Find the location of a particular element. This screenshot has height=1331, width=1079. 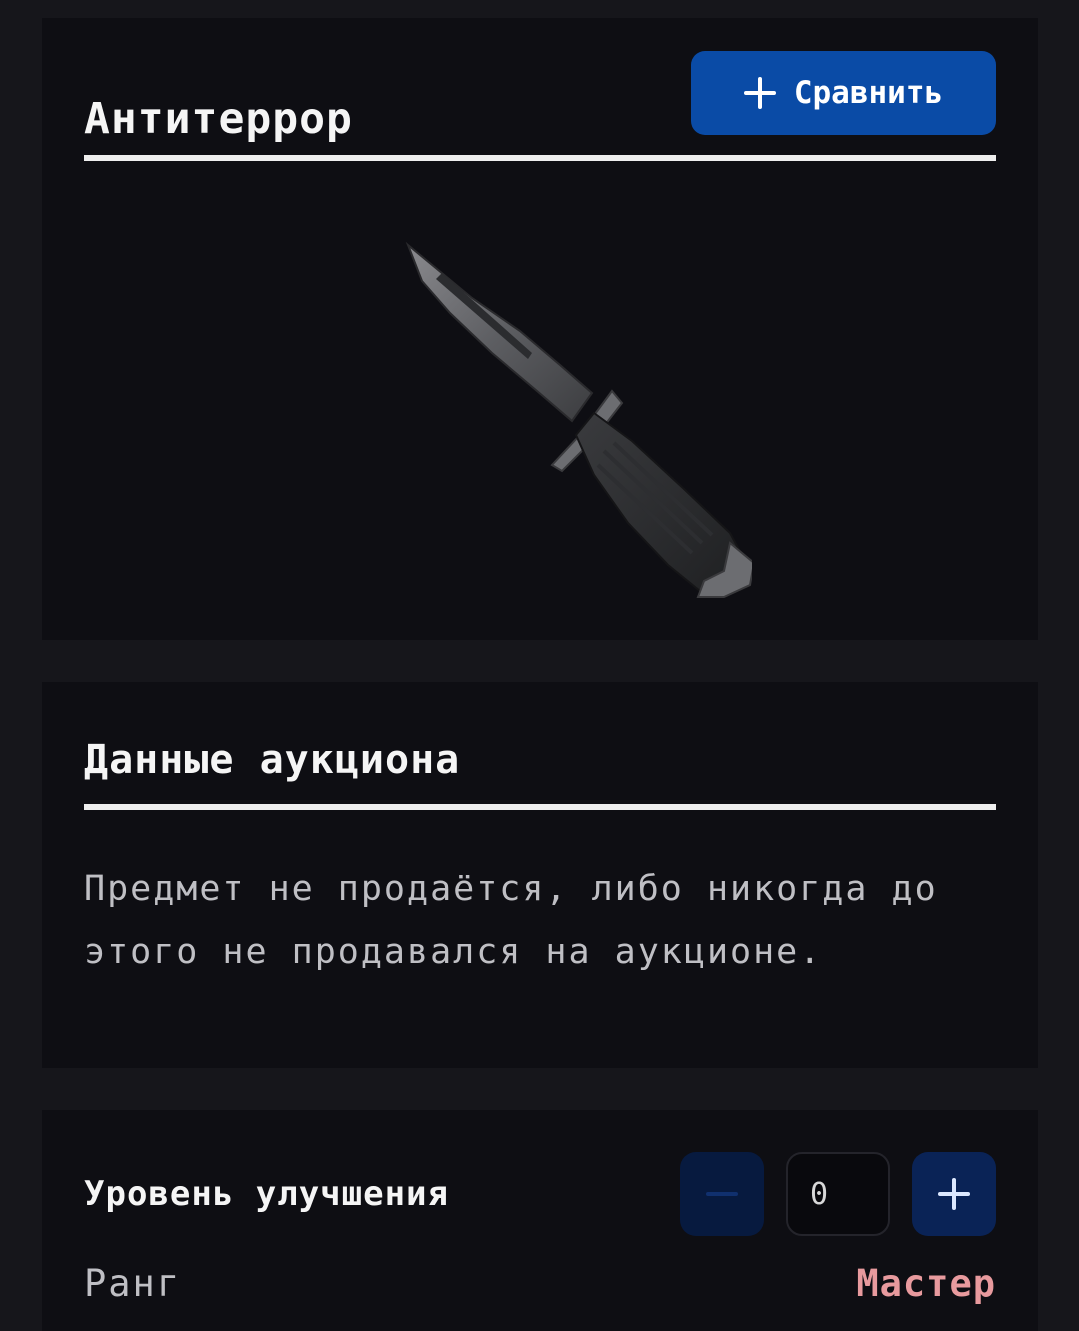

increment-button is located at coordinates (954, 1194).